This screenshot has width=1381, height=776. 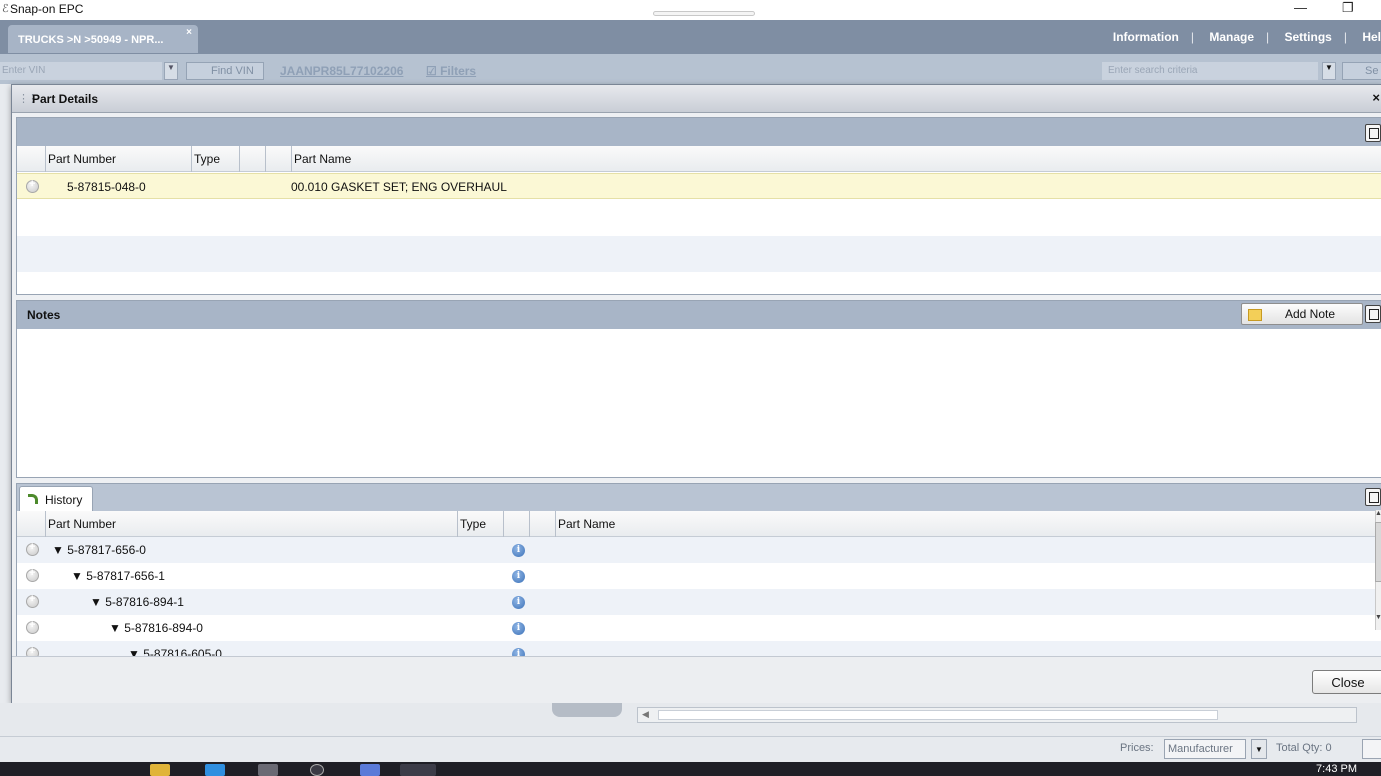 What do you see at coordinates (1231, 37) in the screenshot?
I see `manage-link: Manage` at bounding box center [1231, 37].